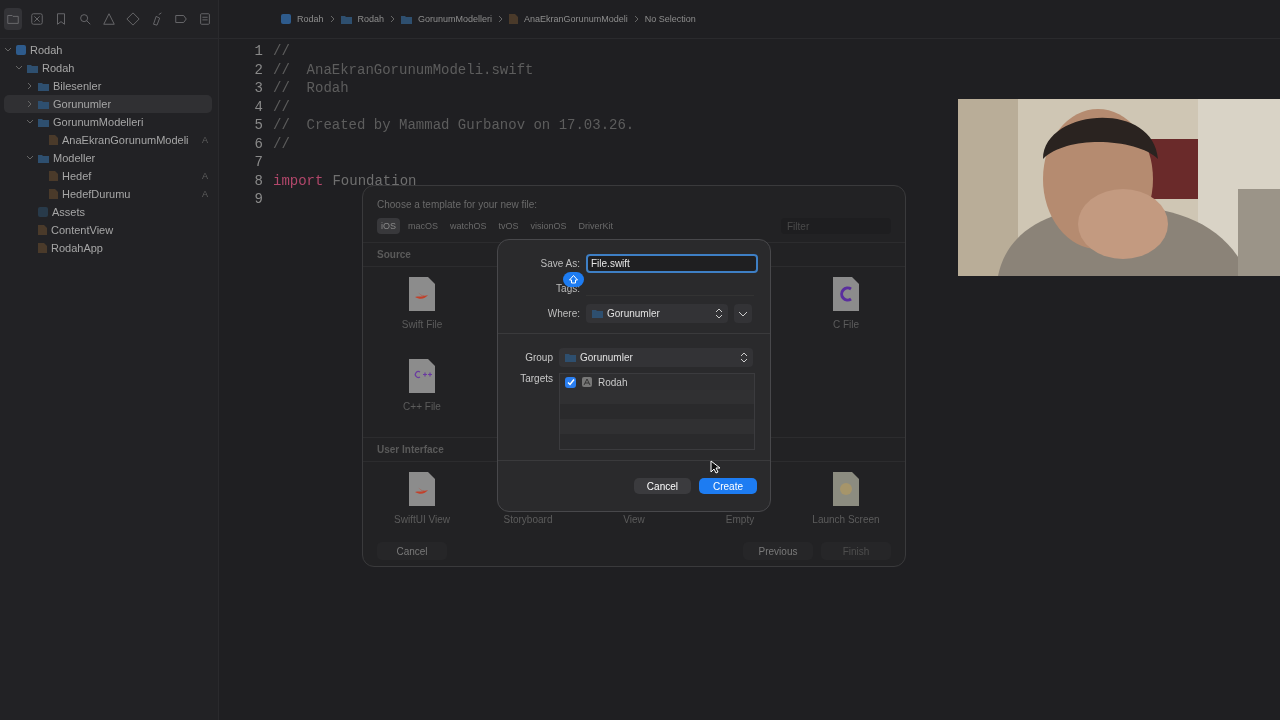  I want to click on target-checkbox, so click(570, 382).